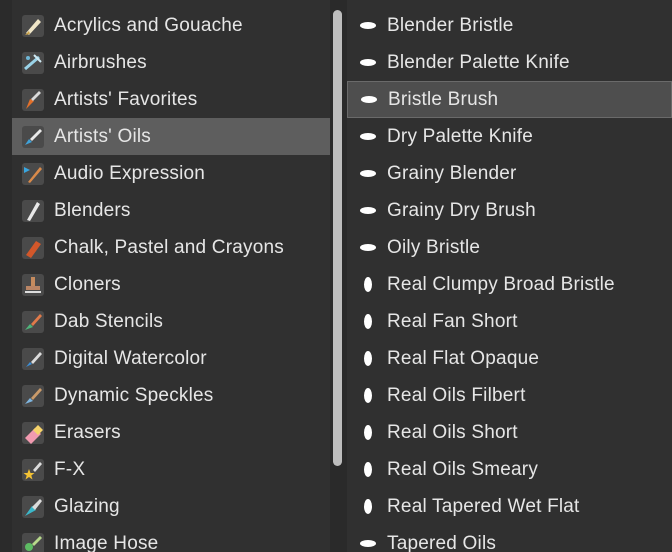 The image size is (672, 552). I want to click on category-item: Dynamic Speckles, so click(171, 395).